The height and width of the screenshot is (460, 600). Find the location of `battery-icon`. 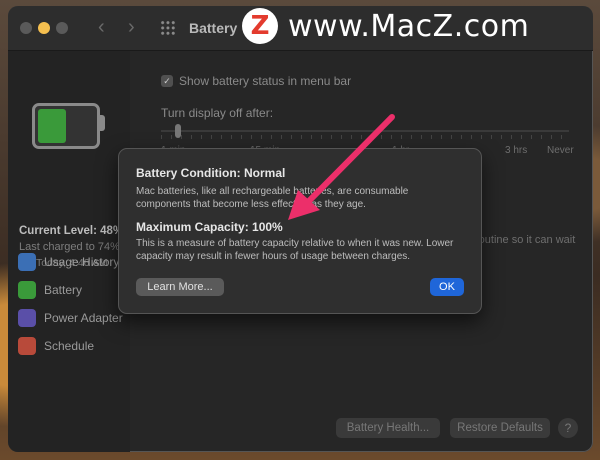

battery-icon is located at coordinates (27, 290).